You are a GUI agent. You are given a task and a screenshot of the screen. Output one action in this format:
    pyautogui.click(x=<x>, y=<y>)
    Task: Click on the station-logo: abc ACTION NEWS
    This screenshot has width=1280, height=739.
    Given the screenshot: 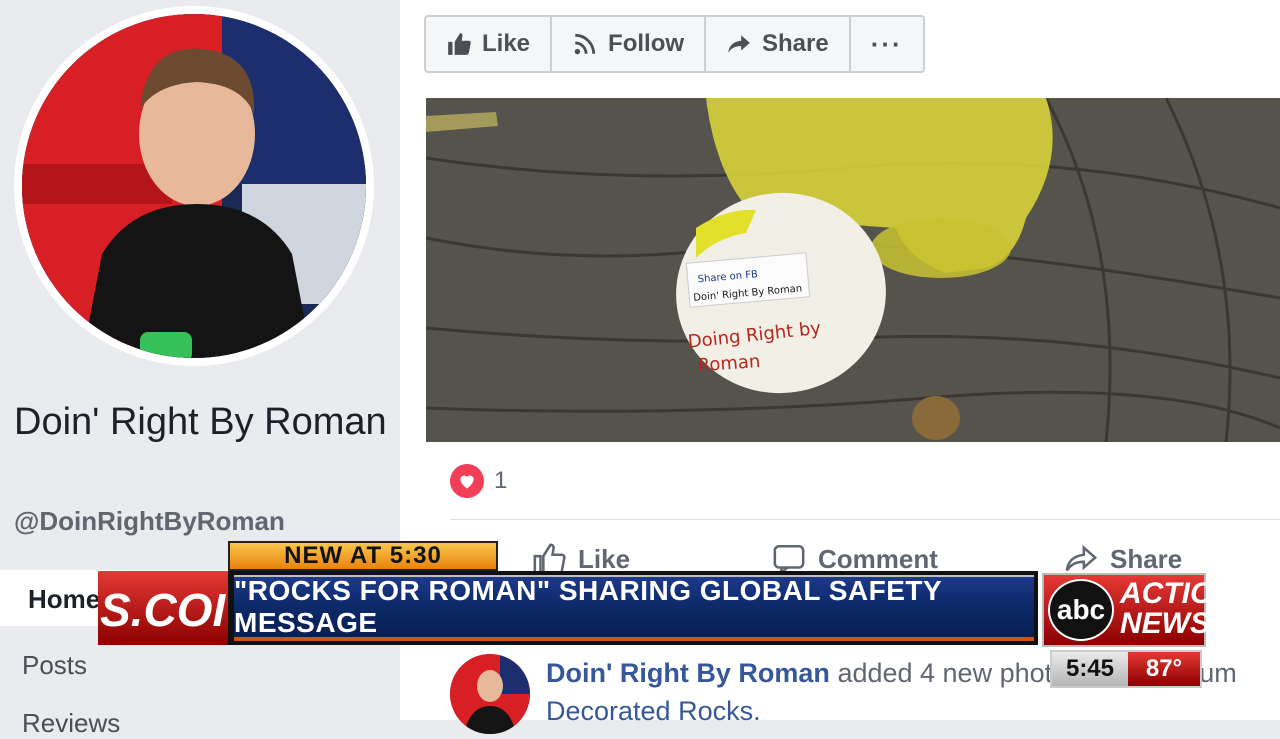 What is the action you would take?
    pyautogui.click(x=1138, y=610)
    